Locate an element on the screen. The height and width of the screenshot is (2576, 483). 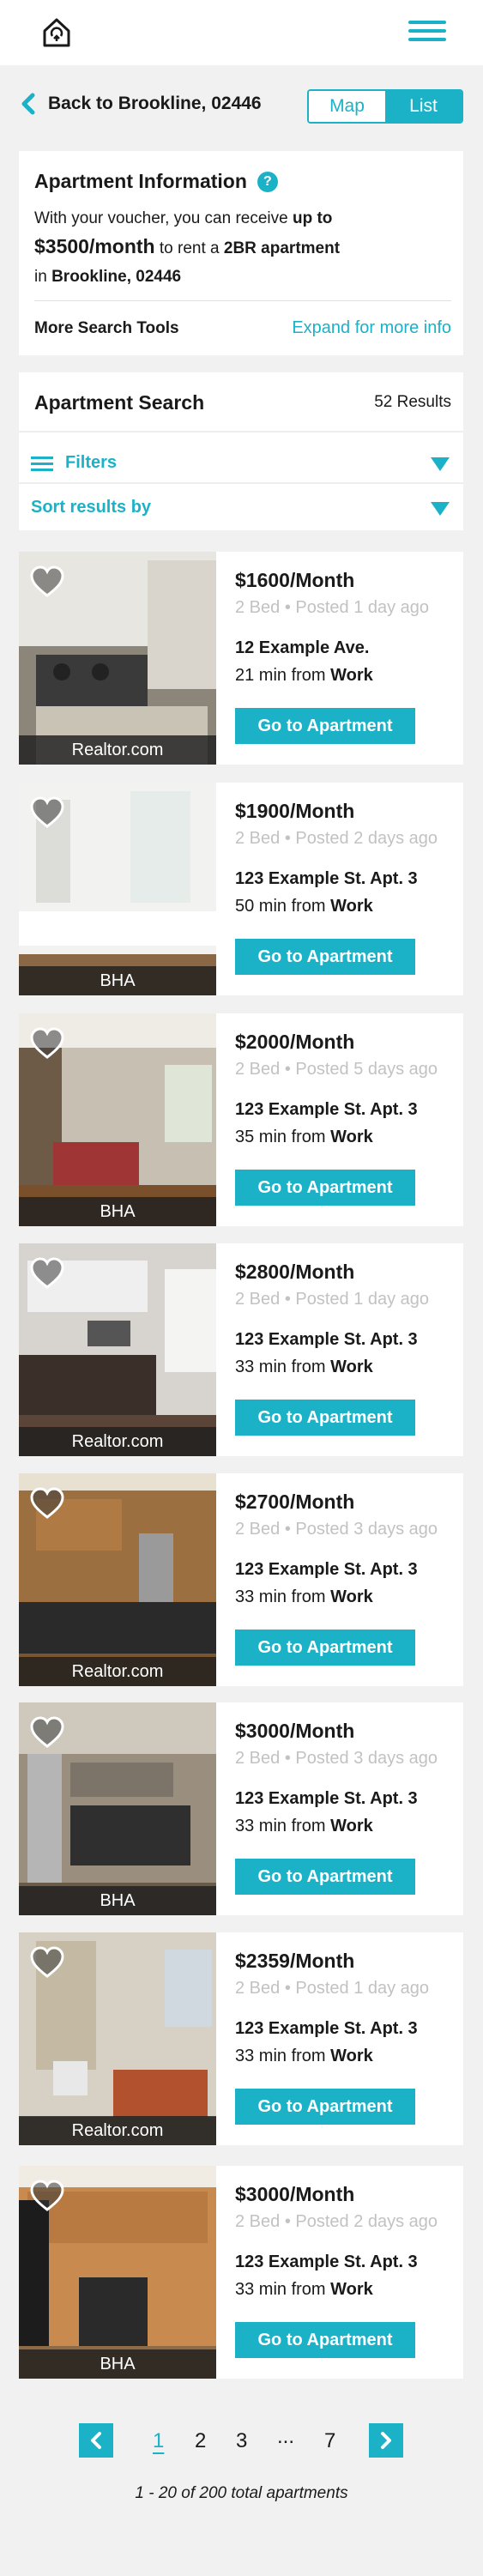
sort-dropdown: Sort results by is located at coordinates (241, 508).